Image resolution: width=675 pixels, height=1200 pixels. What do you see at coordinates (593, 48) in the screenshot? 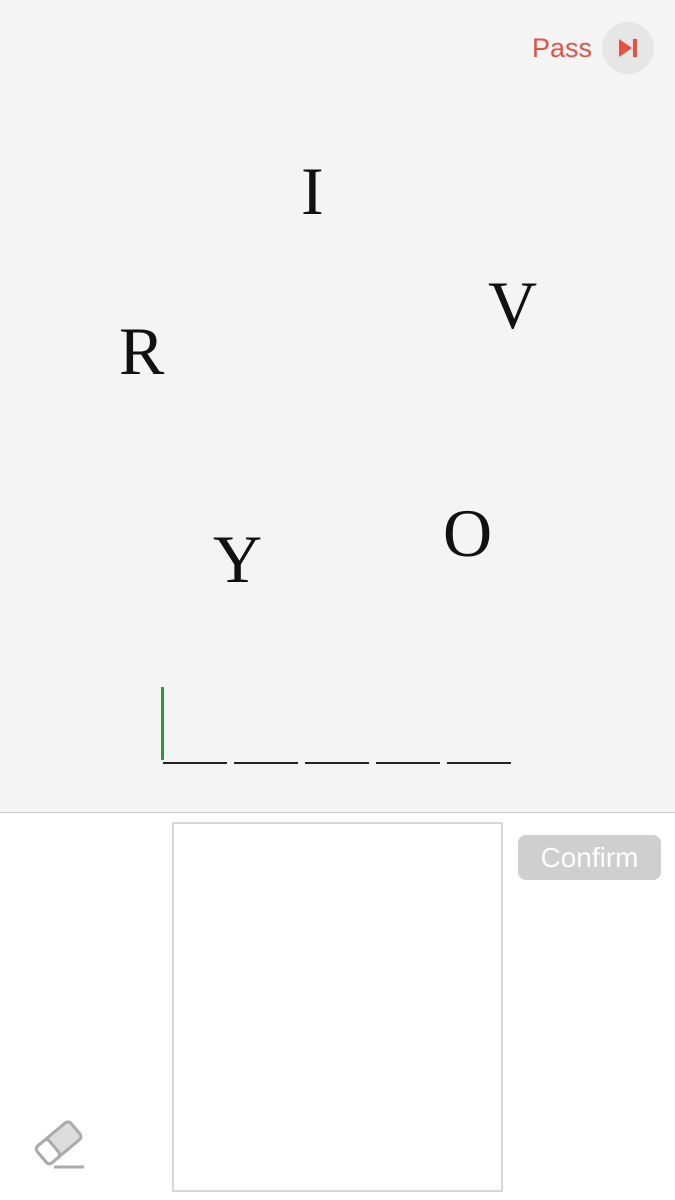
I see `pass-button: Pass` at bounding box center [593, 48].